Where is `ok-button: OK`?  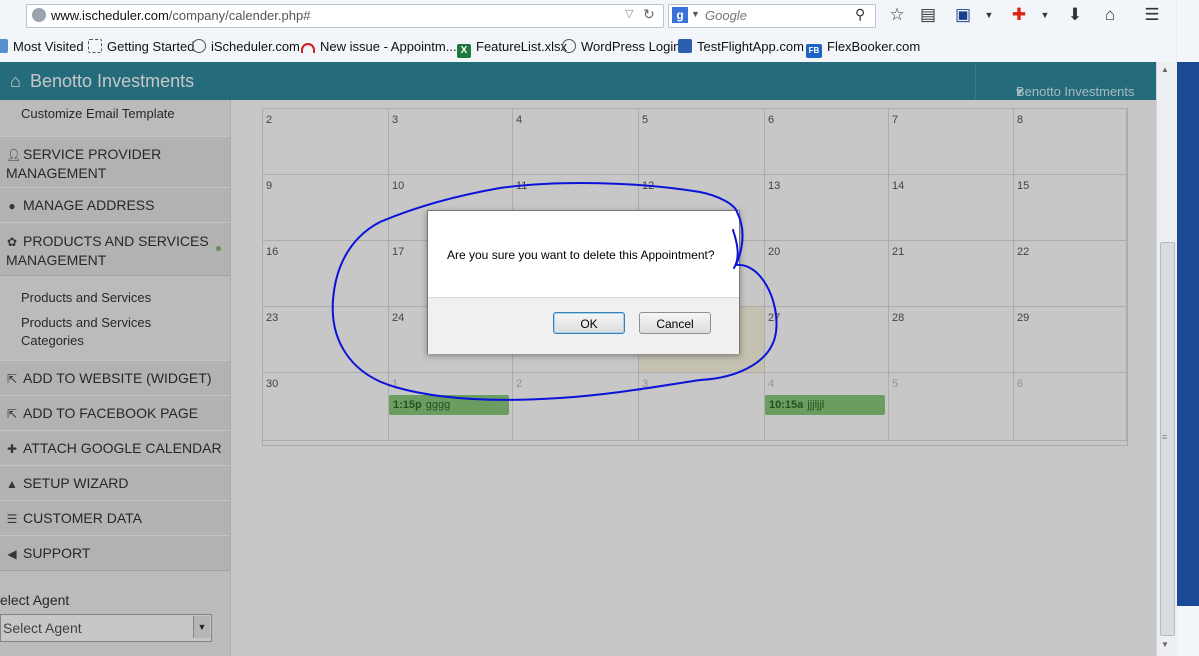
ok-button: OK is located at coordinates (589, 323).